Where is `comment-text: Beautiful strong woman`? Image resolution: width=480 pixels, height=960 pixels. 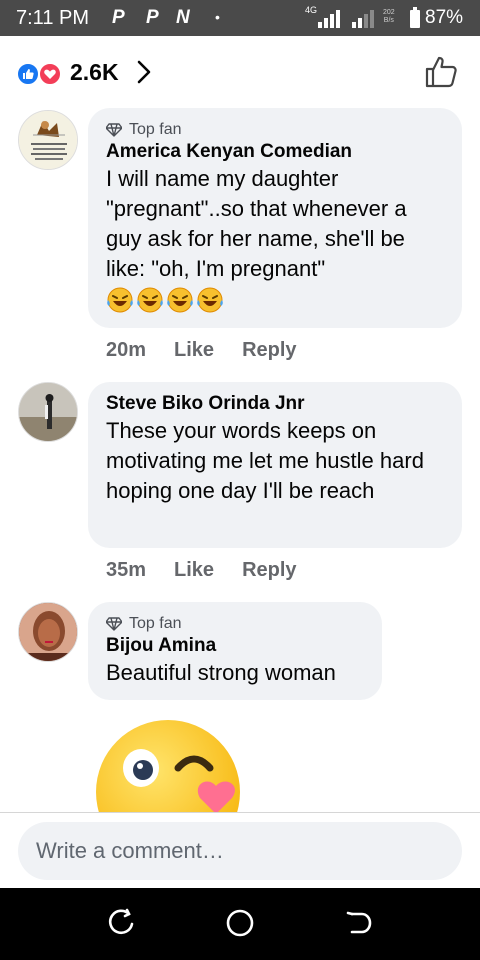 comment-text: Beautiful strong woman is located at coordinates (221, 672).